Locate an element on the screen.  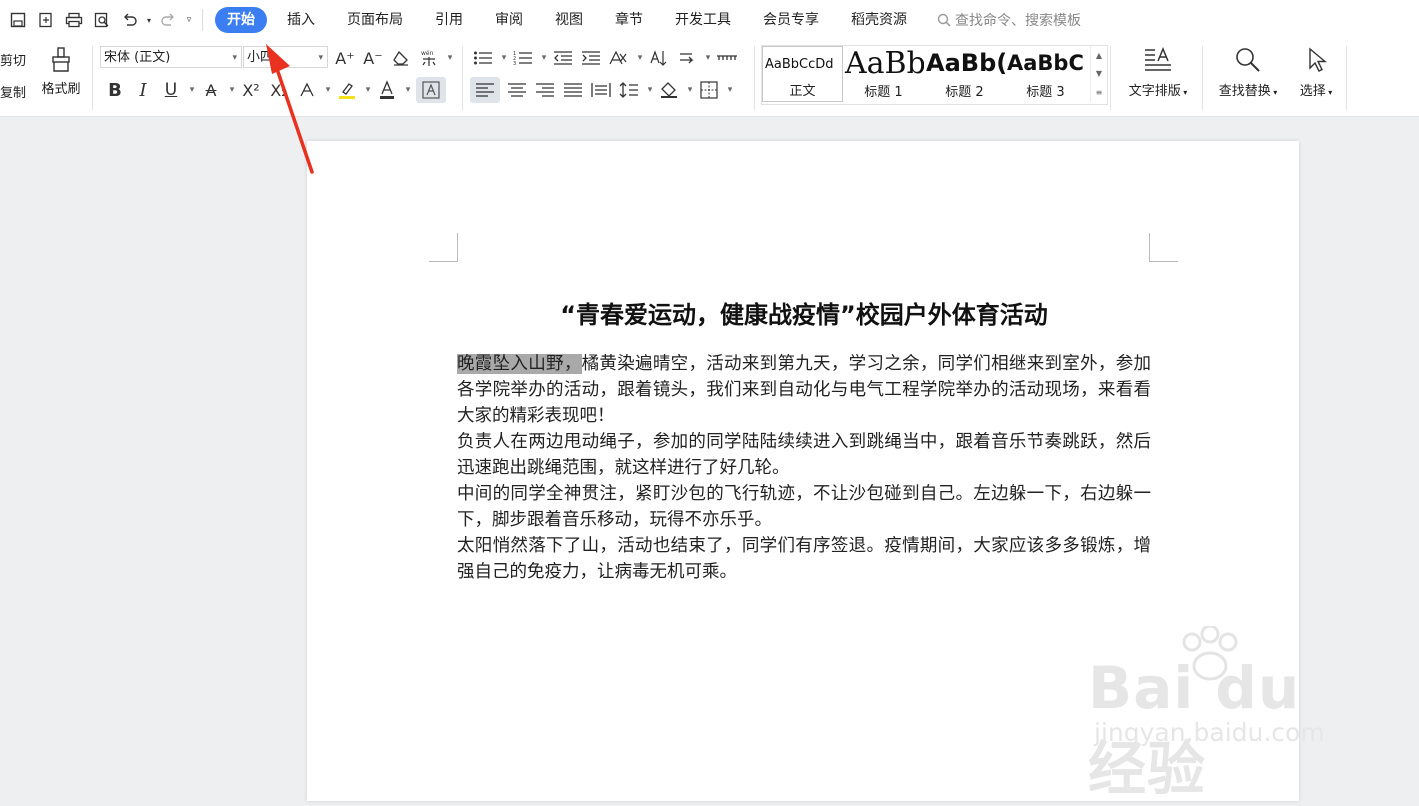
numbered-list-icon: 123 is located at coordinates (523, 58).